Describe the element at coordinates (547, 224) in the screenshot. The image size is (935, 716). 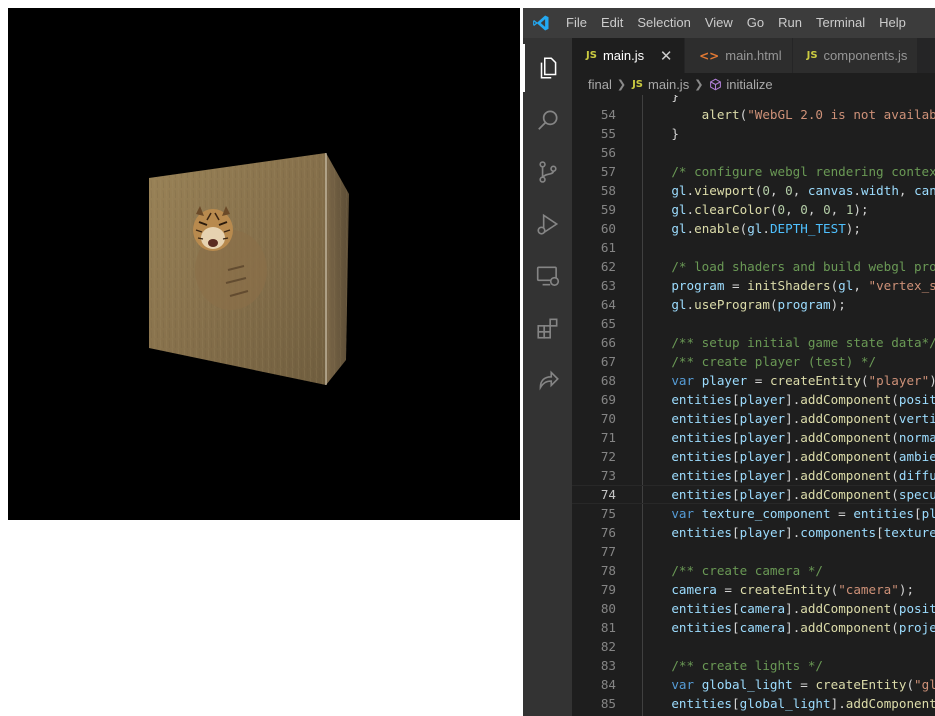
I see `run-debug-icon` at that location.